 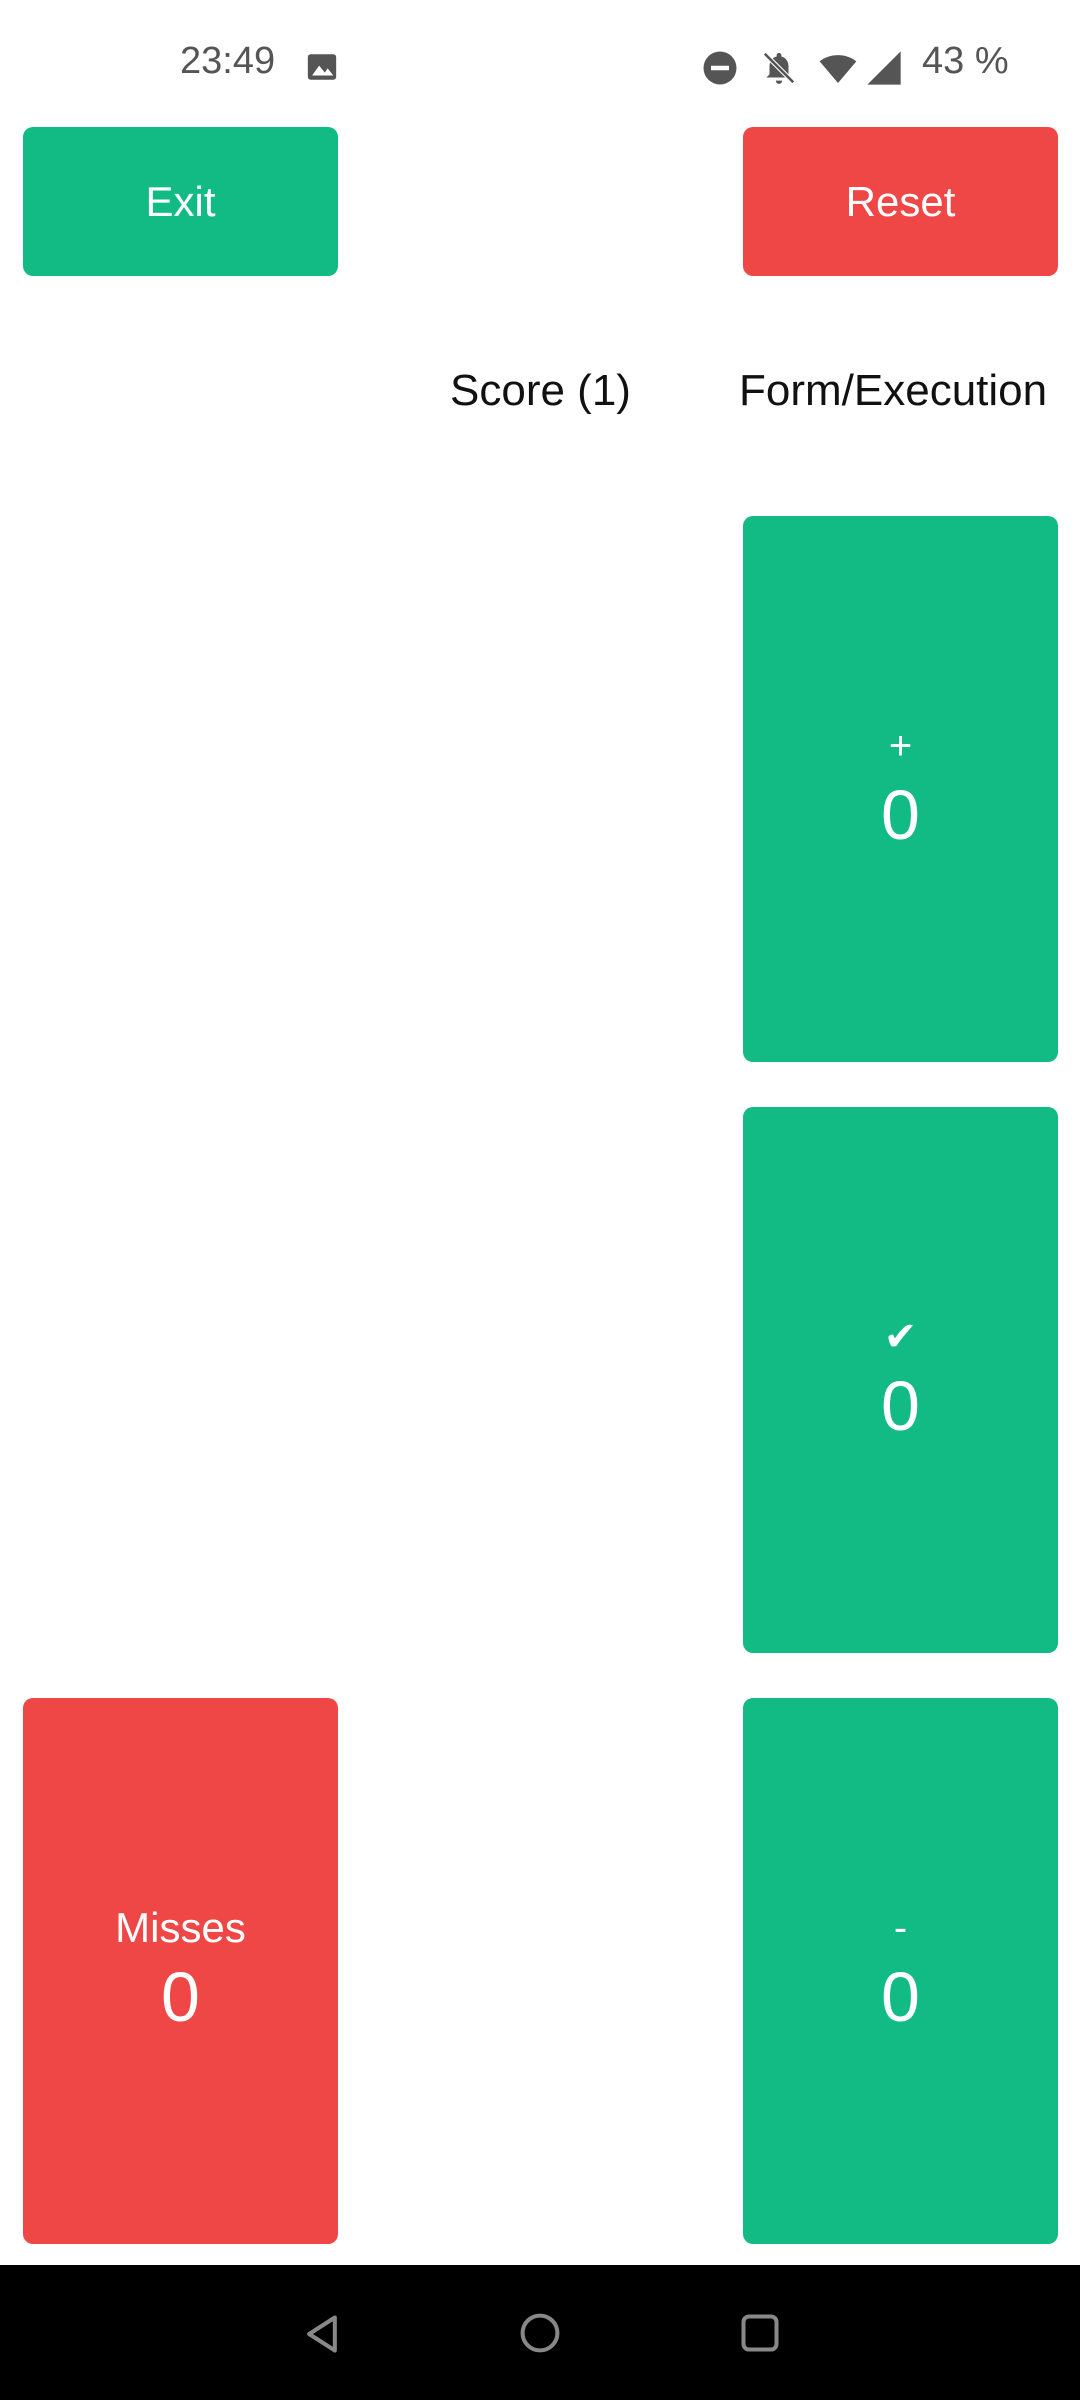 What do you see at coordinates (228, 61) in the screenshot?
I see `status-time: 23:49` at bounding box center [228, 61].